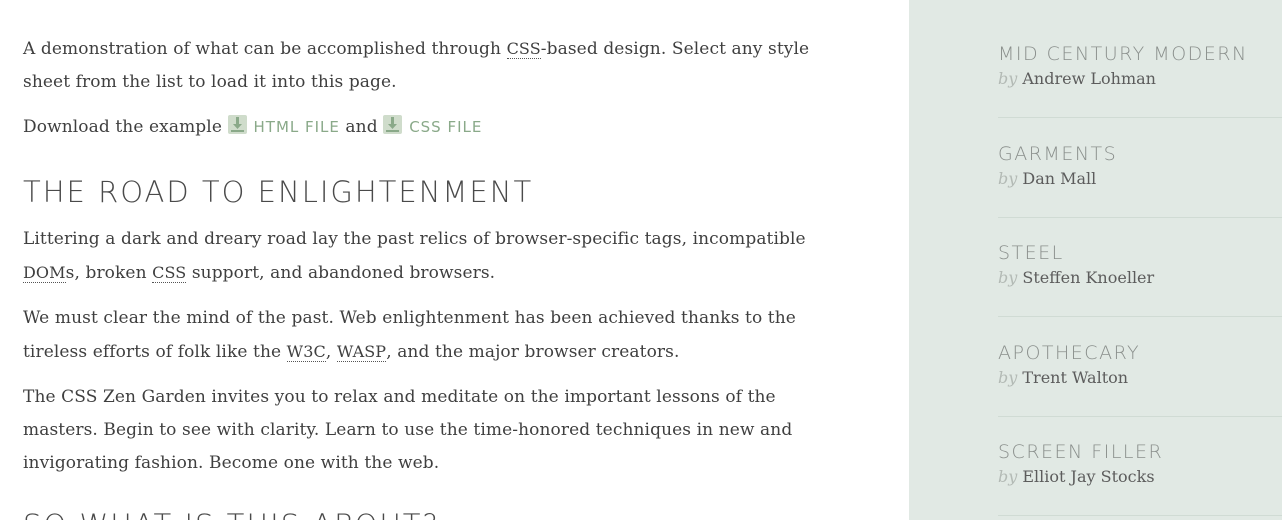 This screenshot has width=1282, height=520. Describe the element at coordinates (125, 127) in the screenshot. I see `download-text: Download the example` at that location.